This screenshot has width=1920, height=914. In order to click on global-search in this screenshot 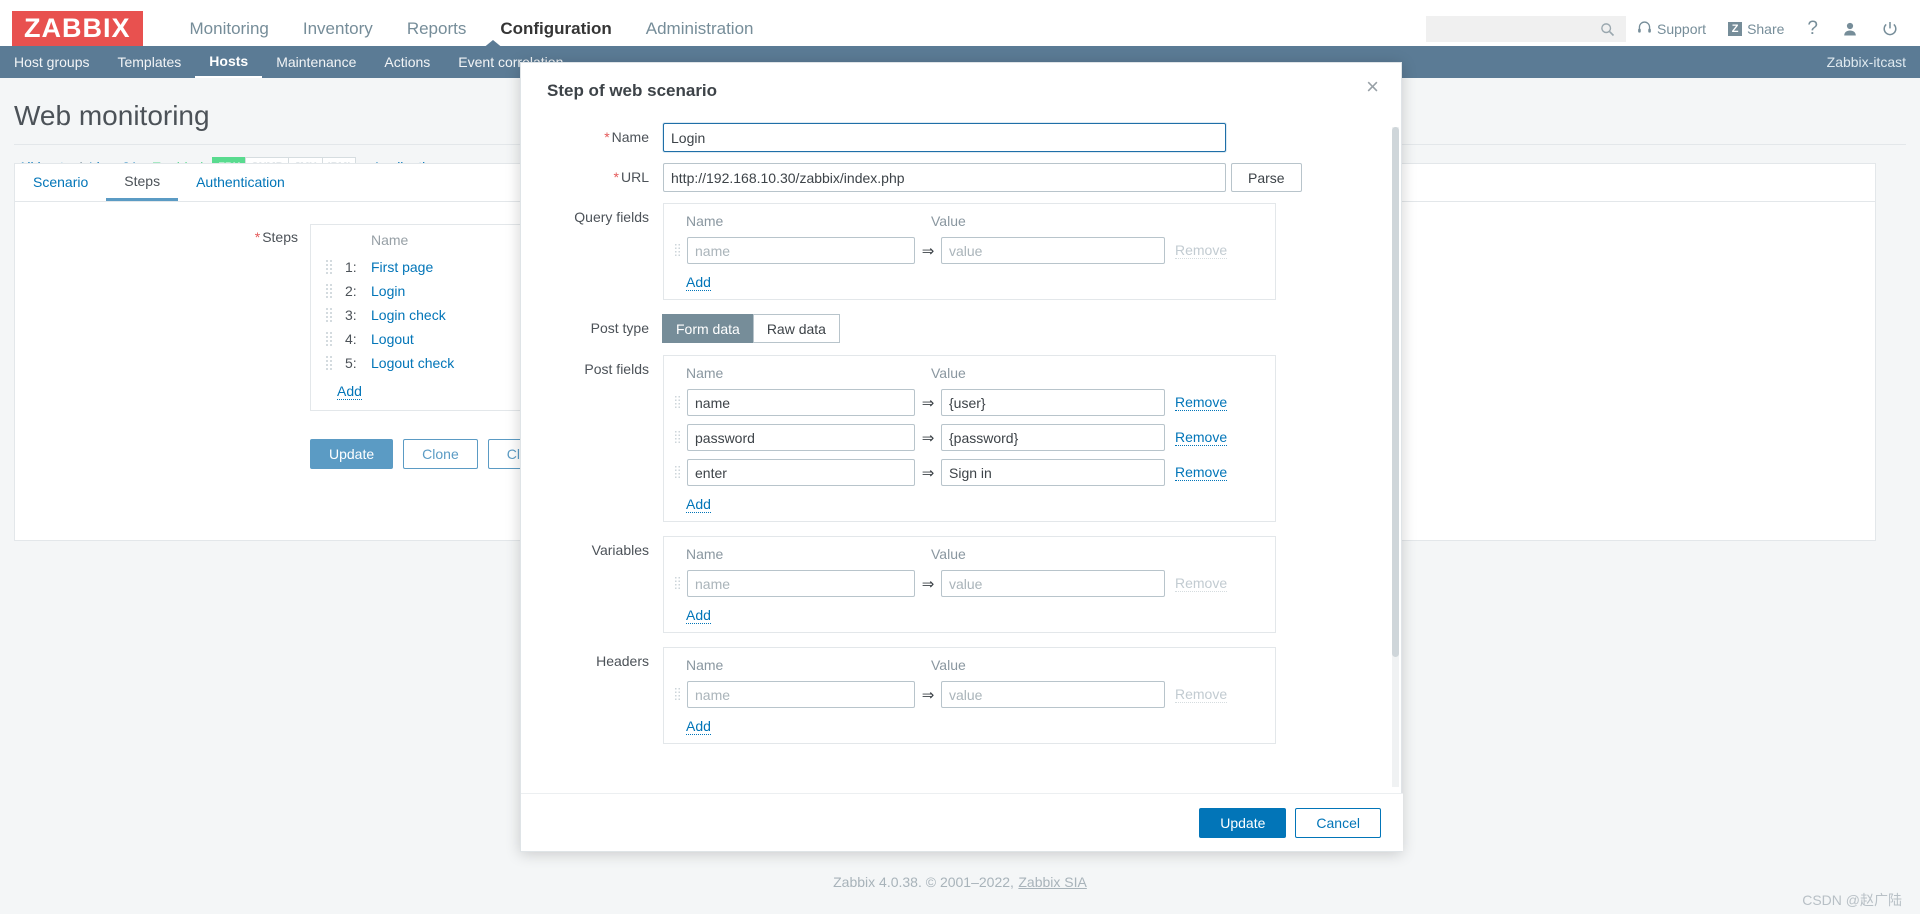, I will do `click(1526, 29)`.